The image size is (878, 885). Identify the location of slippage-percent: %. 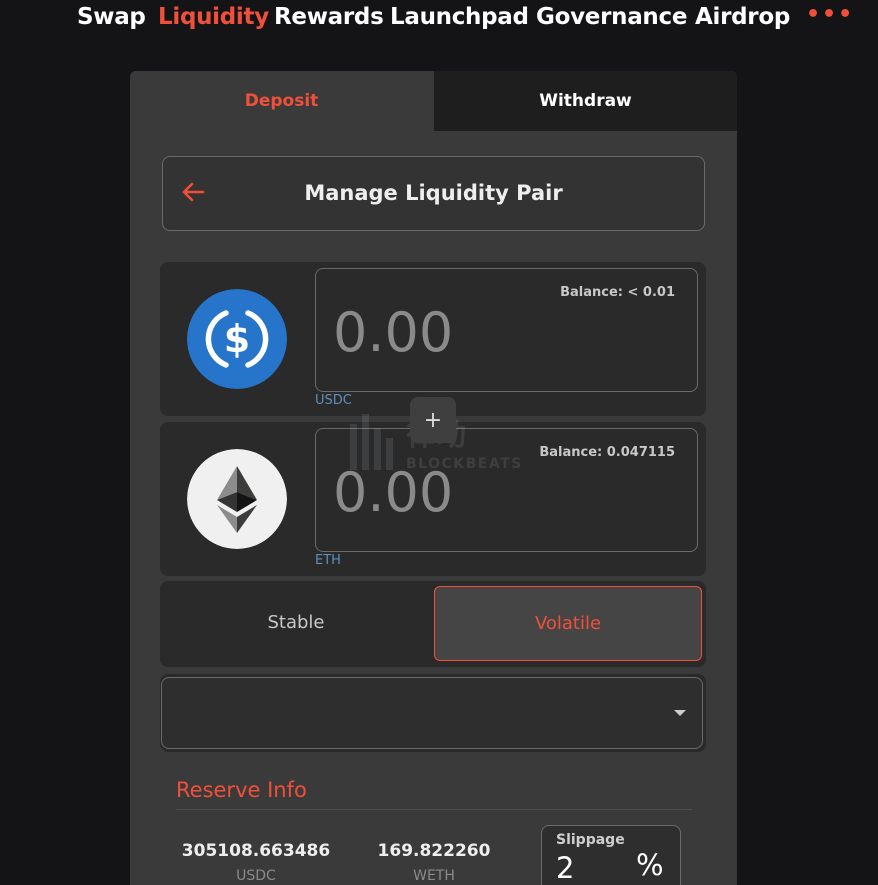
(650, 865).